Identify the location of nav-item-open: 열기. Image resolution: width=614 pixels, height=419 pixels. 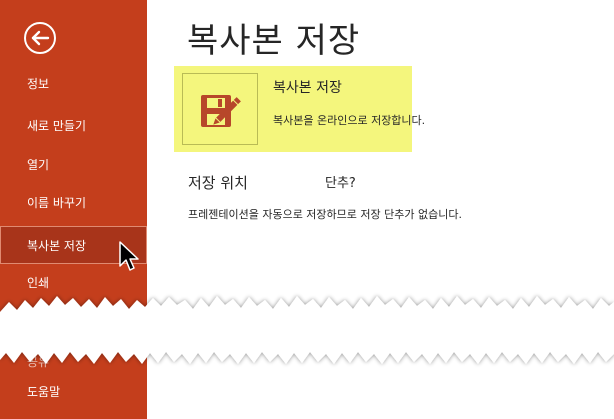
(73, 165).